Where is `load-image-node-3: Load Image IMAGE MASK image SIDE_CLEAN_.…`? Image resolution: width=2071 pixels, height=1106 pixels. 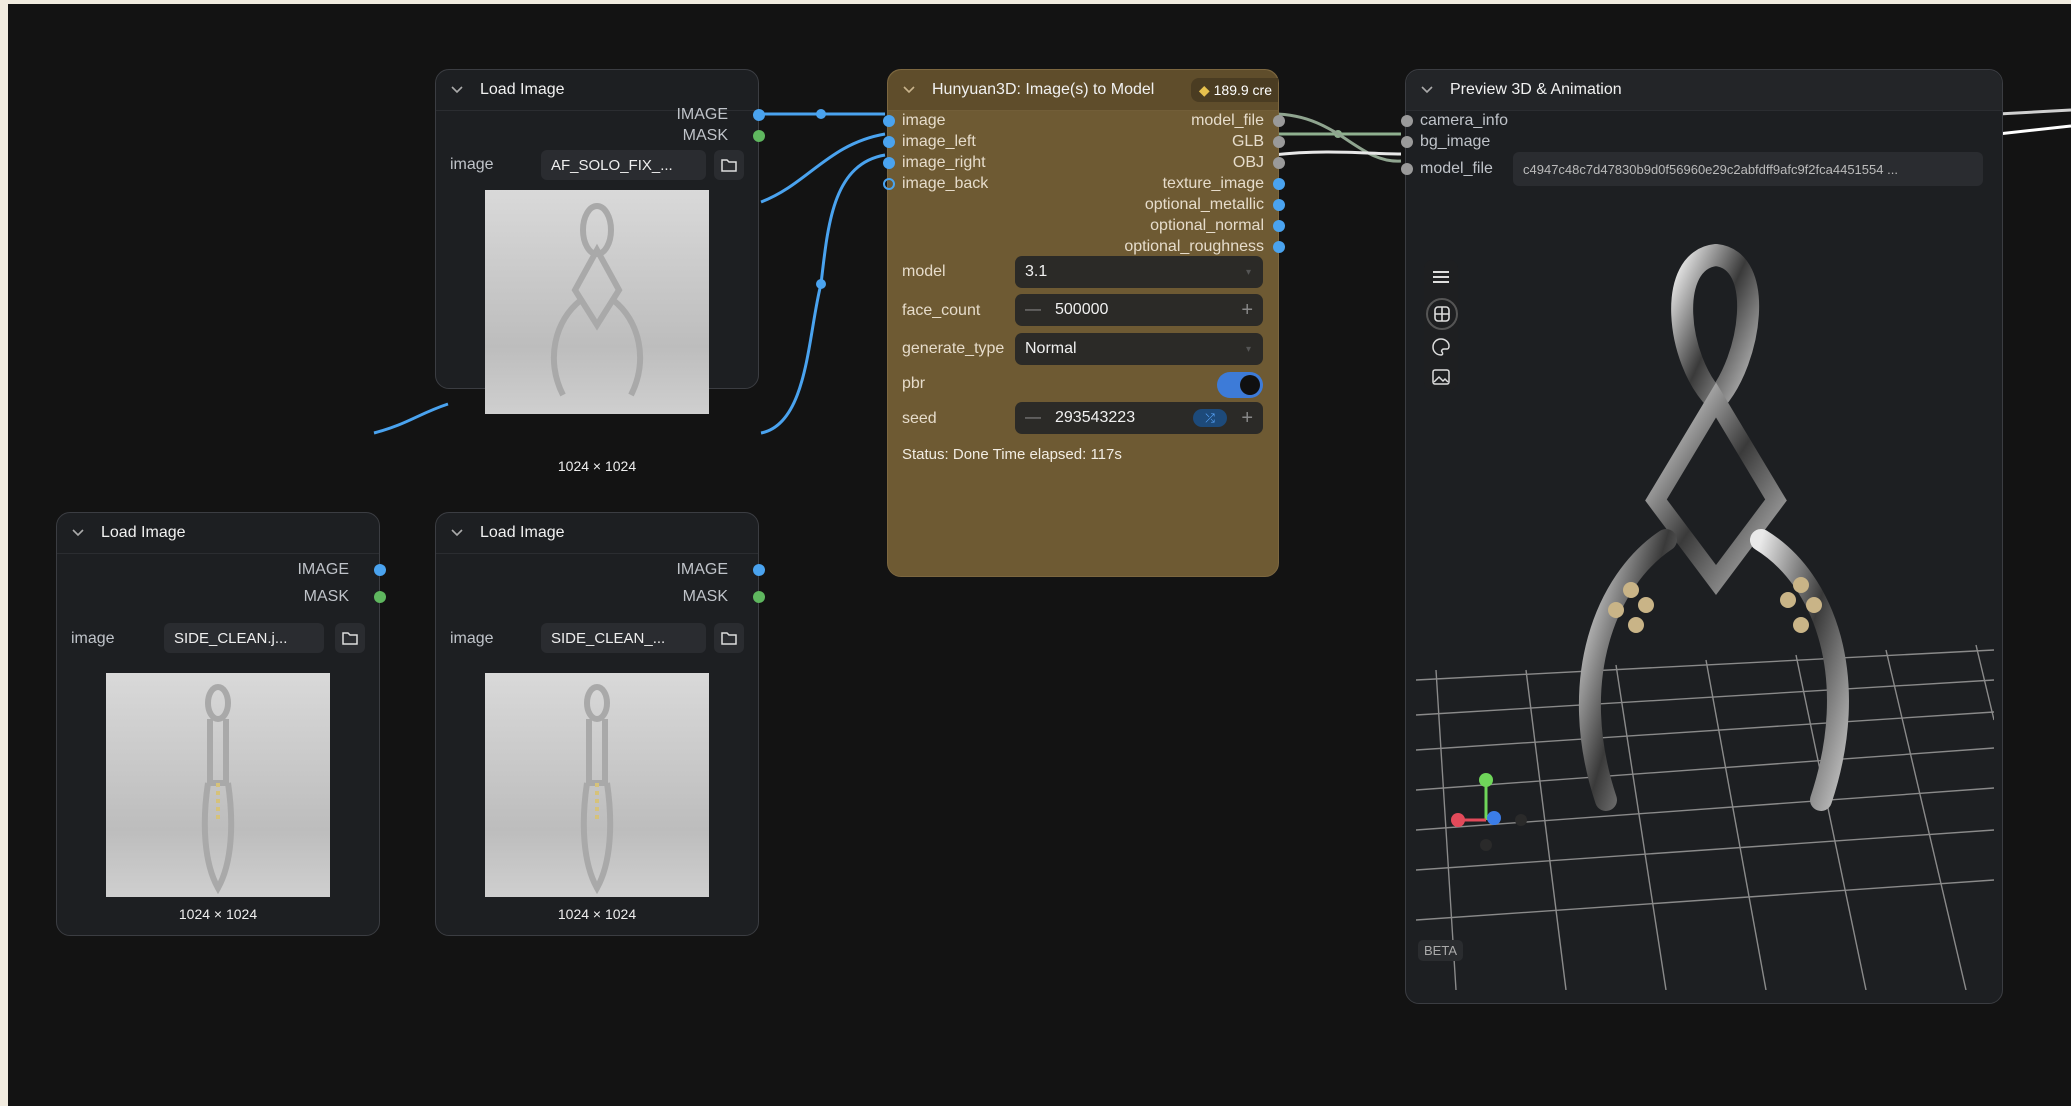 load-image-node-3: Load Image IMAGE MASK image SIDE_CLEAN_.… is located at coordinates (600, 724).